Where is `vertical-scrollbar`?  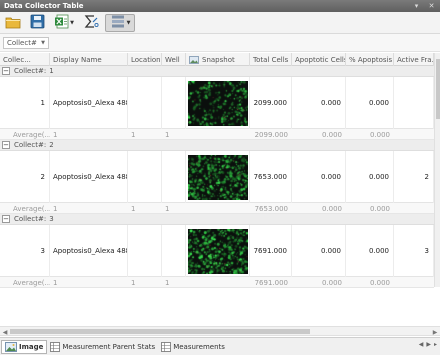
vertical-scrollbar is located at coordinates (437, 170).